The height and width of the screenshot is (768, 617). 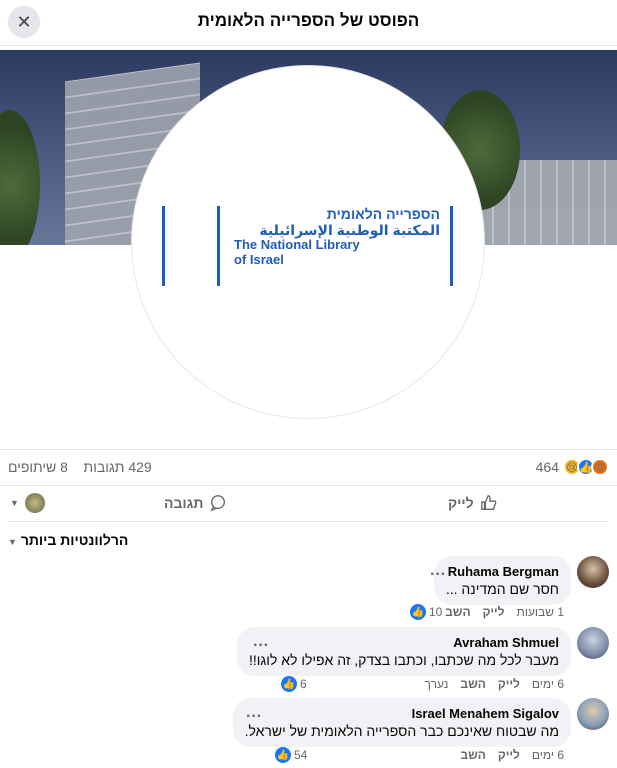 I want to click on edited-label: נערך, so click(x=436, y=684).